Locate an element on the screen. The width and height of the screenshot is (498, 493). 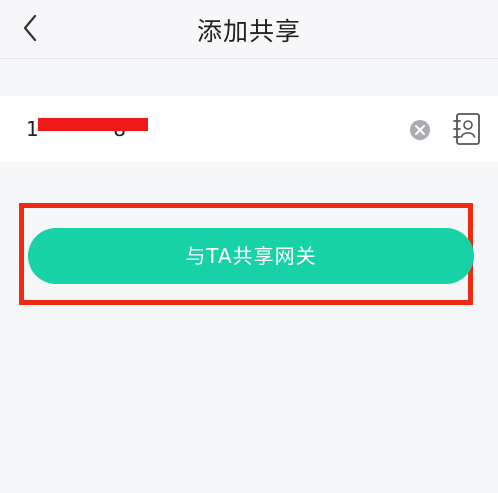
contacts-book-icon is located at coordinates (466, 129).